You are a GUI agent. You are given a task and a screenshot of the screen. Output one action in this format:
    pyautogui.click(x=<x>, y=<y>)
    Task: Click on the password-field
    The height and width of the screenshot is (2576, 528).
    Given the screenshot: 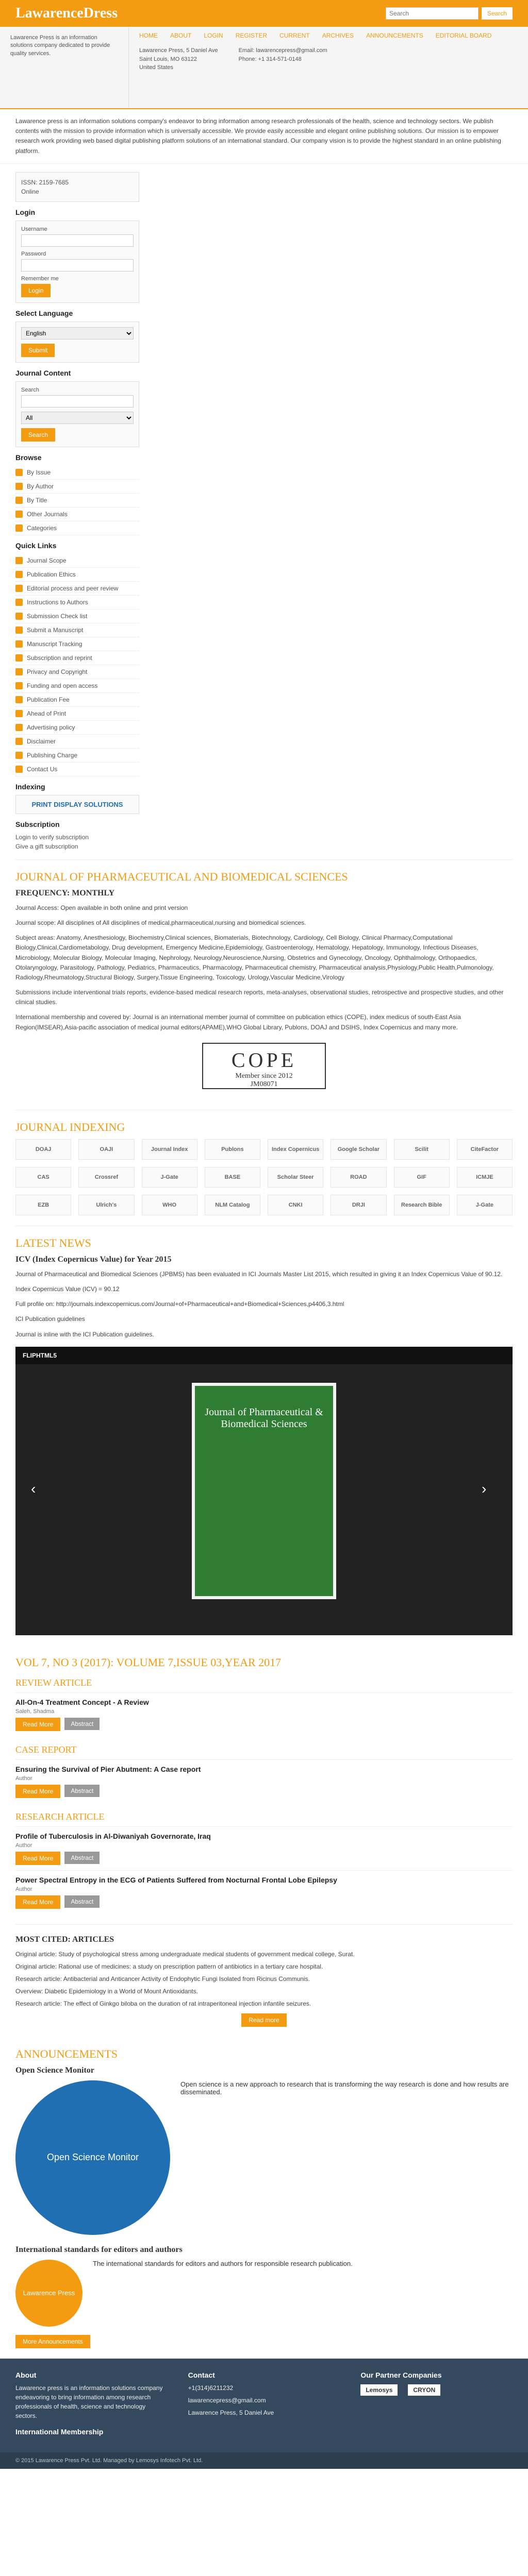 What is the action you would take?
    pyautogui.click(x=77, y=265)
    